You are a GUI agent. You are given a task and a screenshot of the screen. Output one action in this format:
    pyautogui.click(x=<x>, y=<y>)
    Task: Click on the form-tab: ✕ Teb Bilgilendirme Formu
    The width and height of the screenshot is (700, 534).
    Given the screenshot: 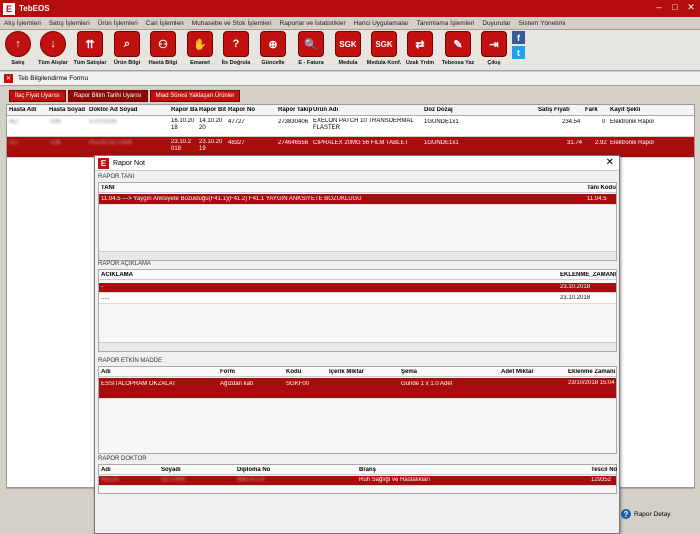 What is the action you would take?
    pyautogui.click(x=350, y=79)
    